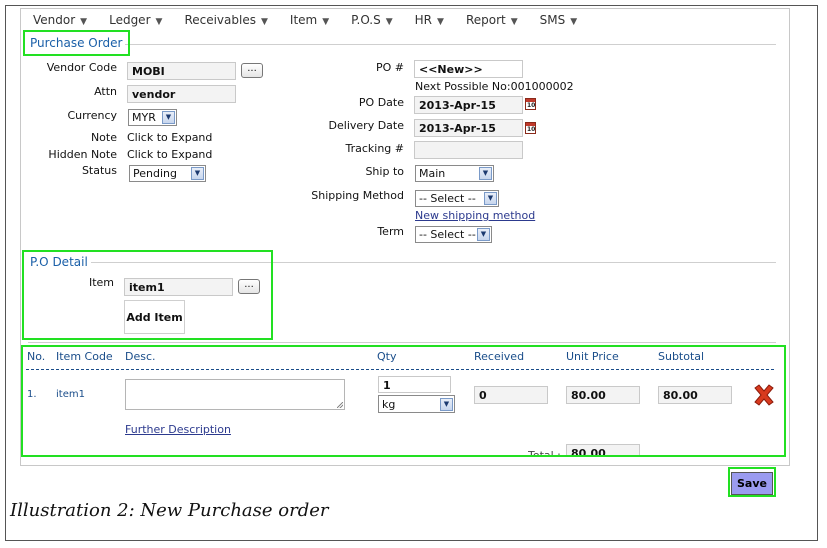  I want to click on purchase-order-title: Purchase Order, so click(76, 43).